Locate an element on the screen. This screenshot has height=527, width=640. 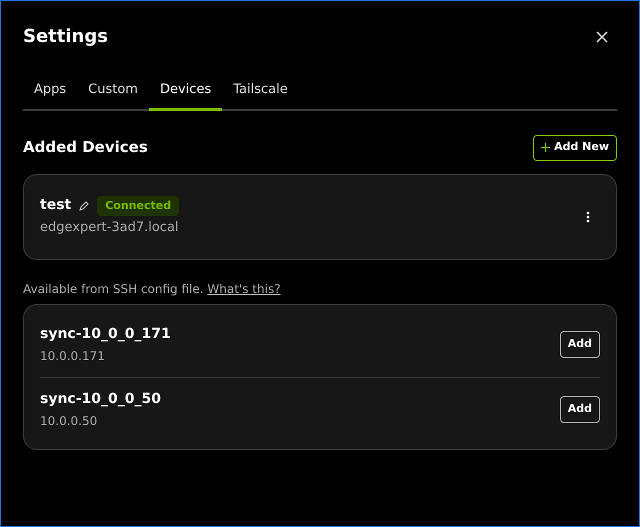
whats-this-link: What's this? is located at coordinates (244, 289).